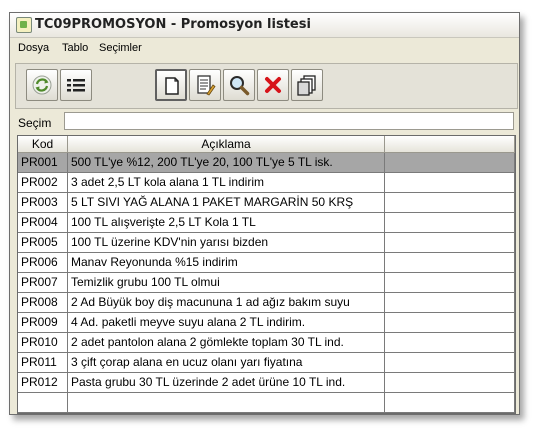  What do you see at coordinates (43, 163) in the screenshot?
I see `cell-code: PR001` at bounding box center [43, 163].